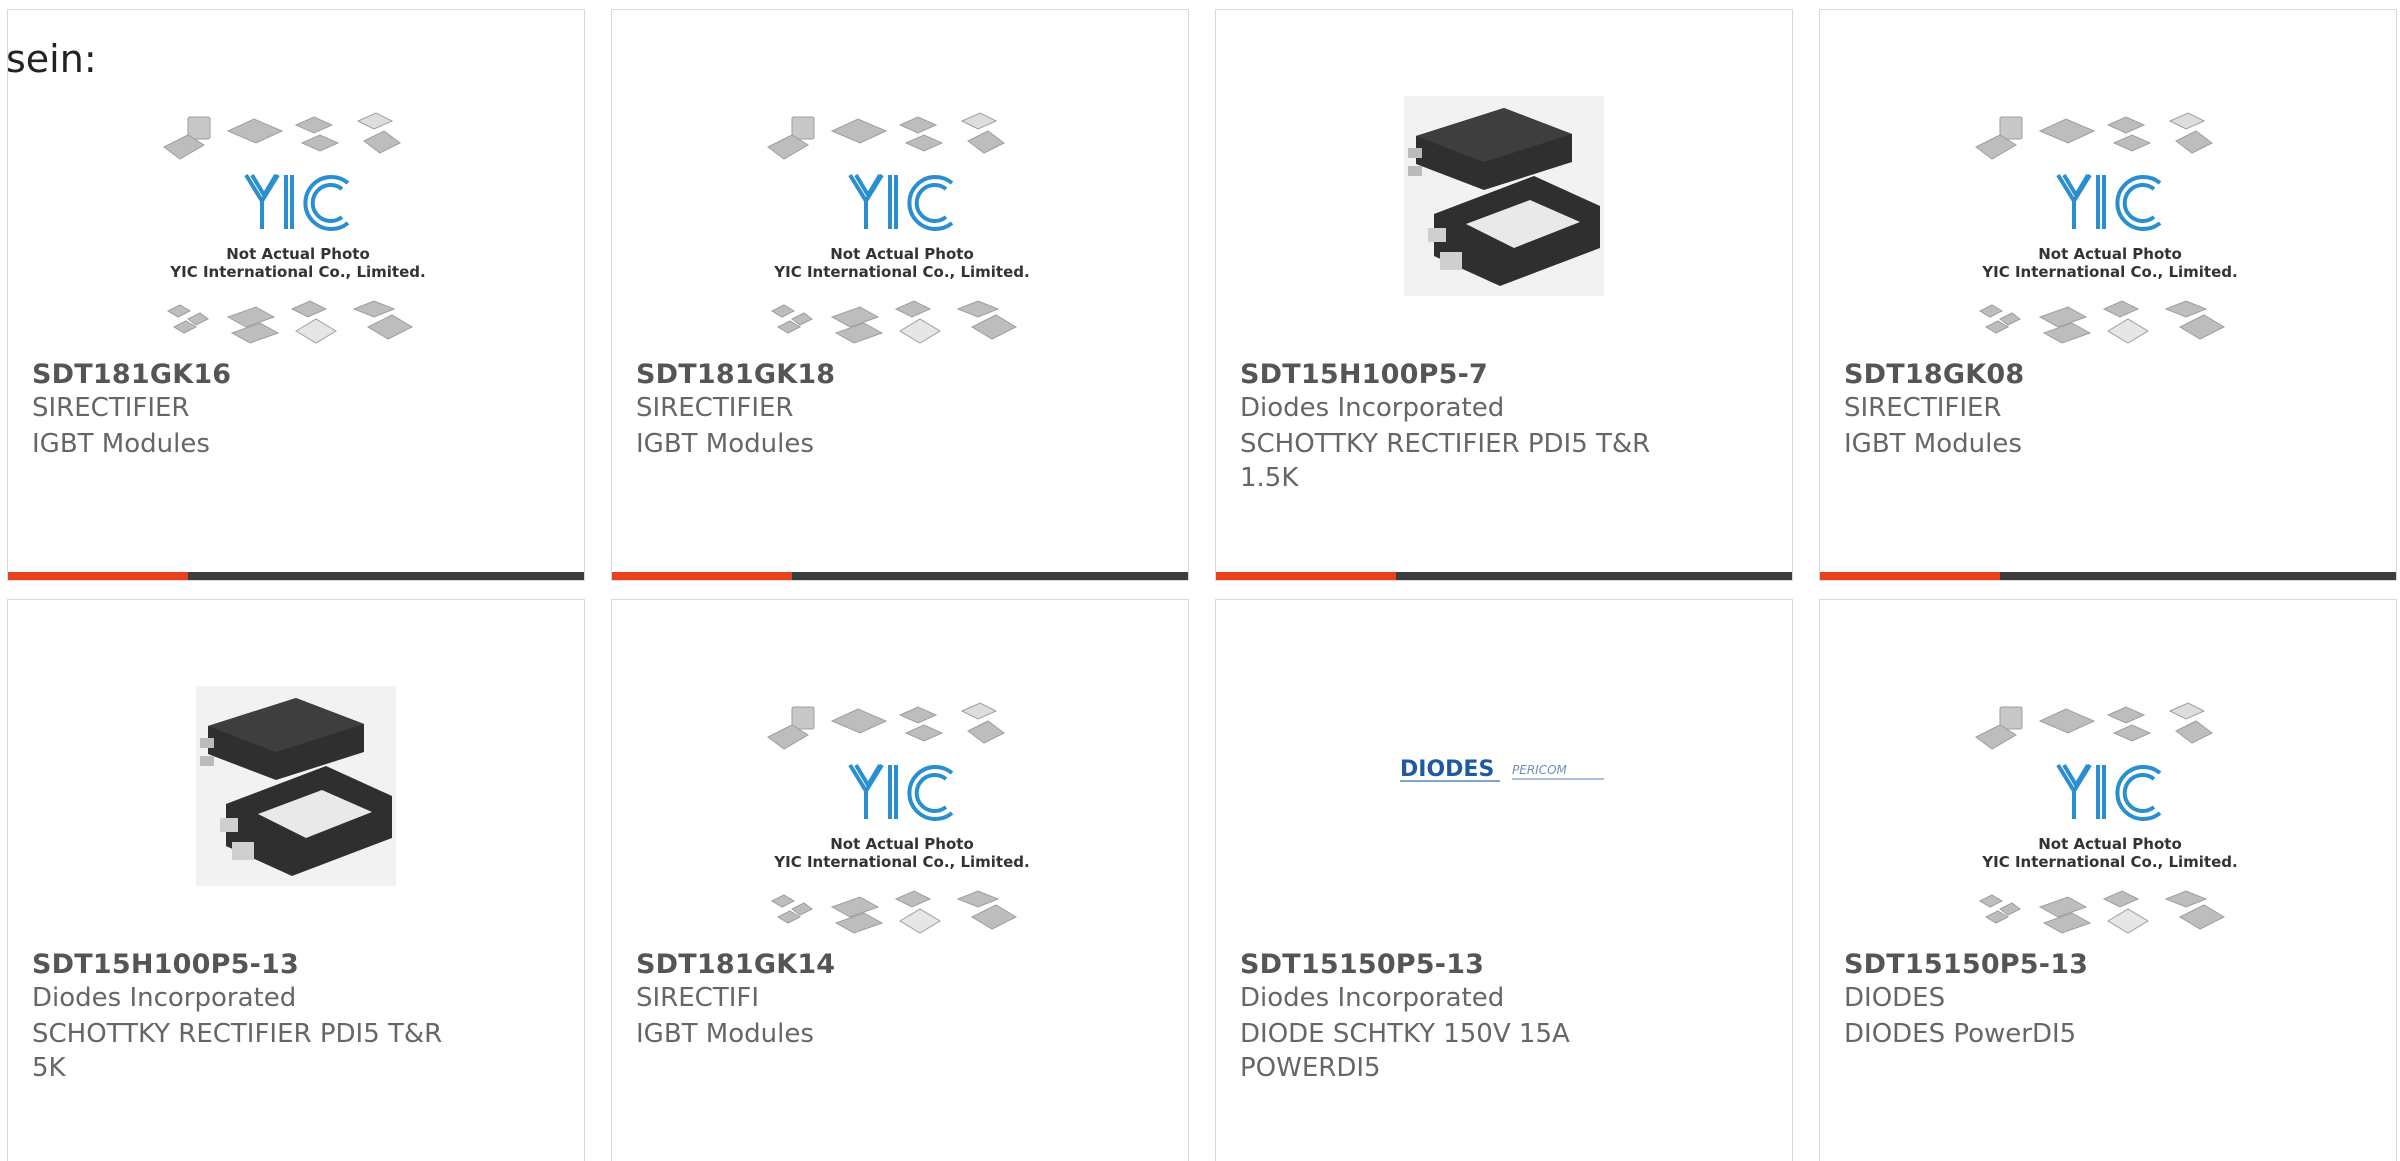 This screenshot has height=1161, width=2400. I want to click on svg-text: DIODES, so click(1447, 769).